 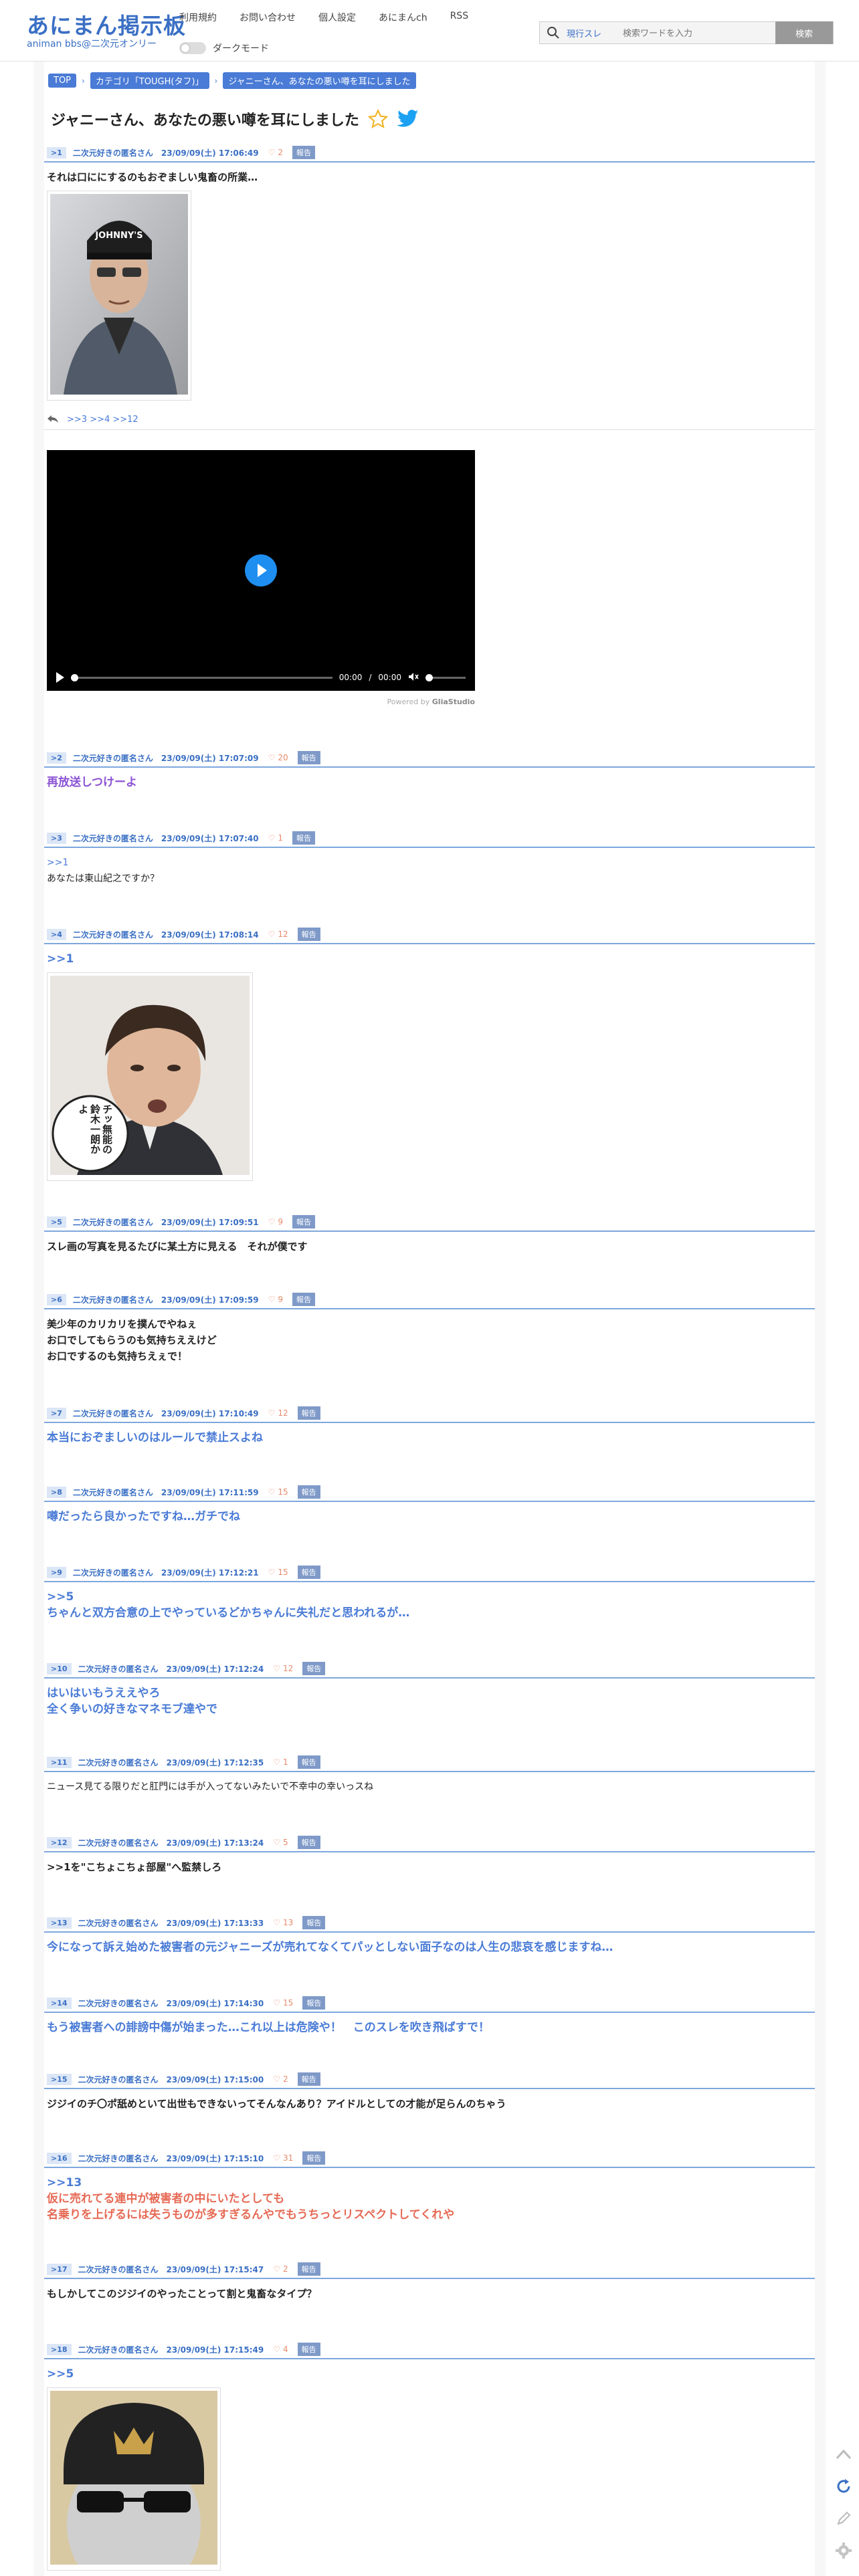 I want to click on like-button: ♡ 31, so click(x=283, y=2158).